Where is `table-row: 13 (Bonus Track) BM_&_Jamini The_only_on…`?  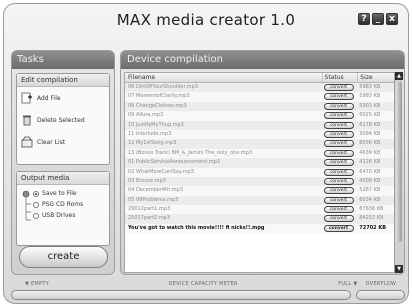 table-row: 13 (Bonus Track) BM_&_Jamini The_only_on… is located at coordinates (259, 153).